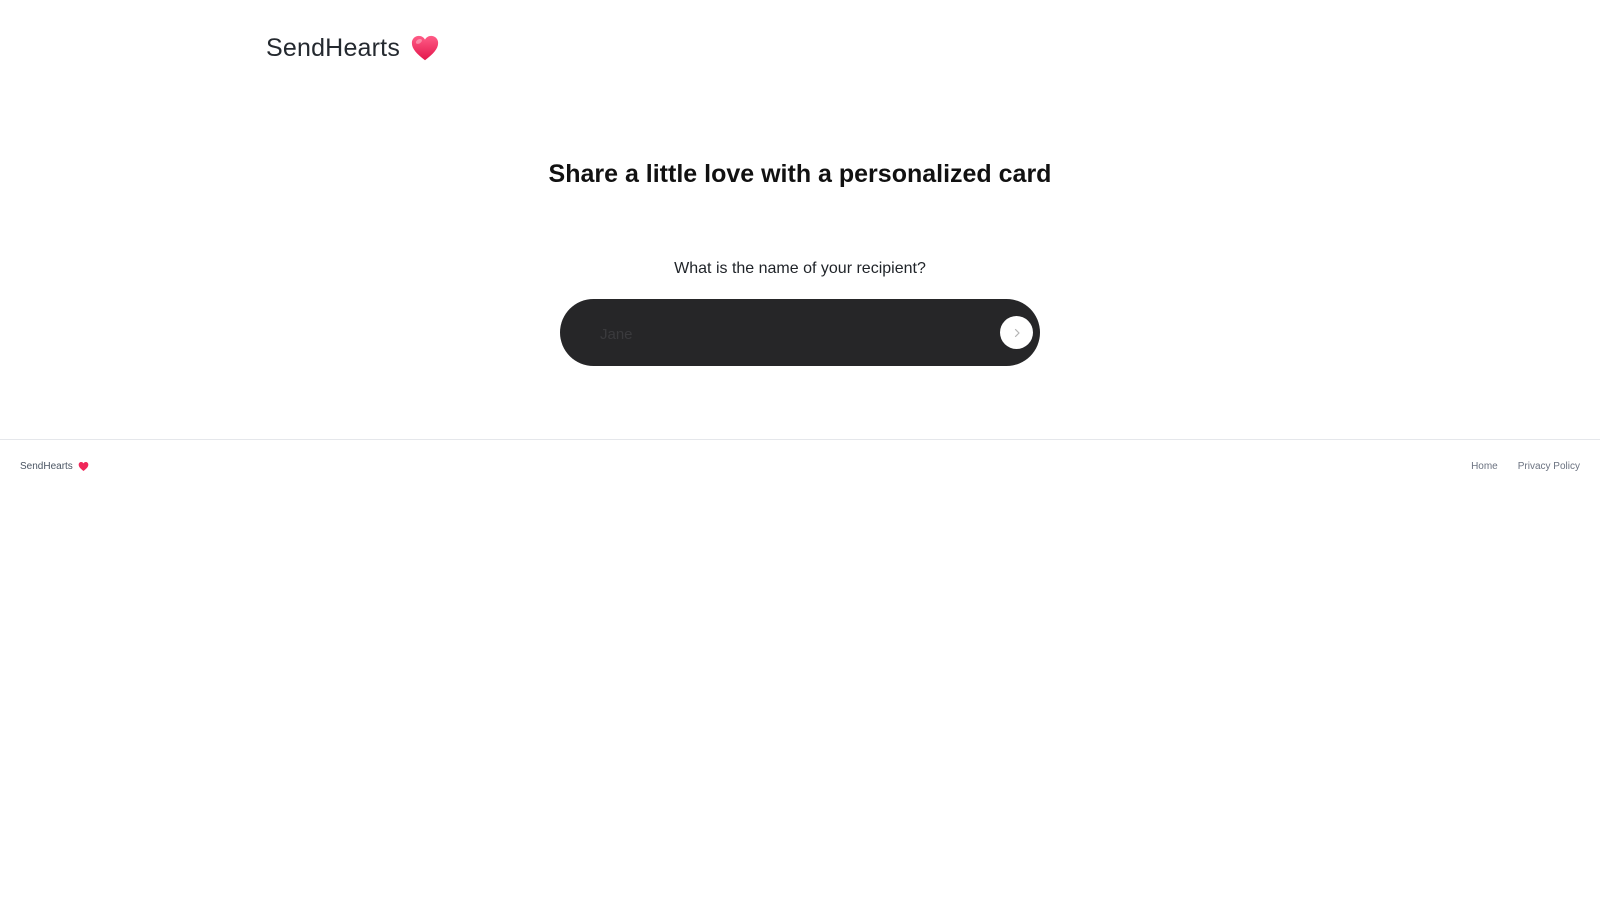 This screenshot has height=900, width=1600. I want to click on recipient-input-container, so click(800, 332).